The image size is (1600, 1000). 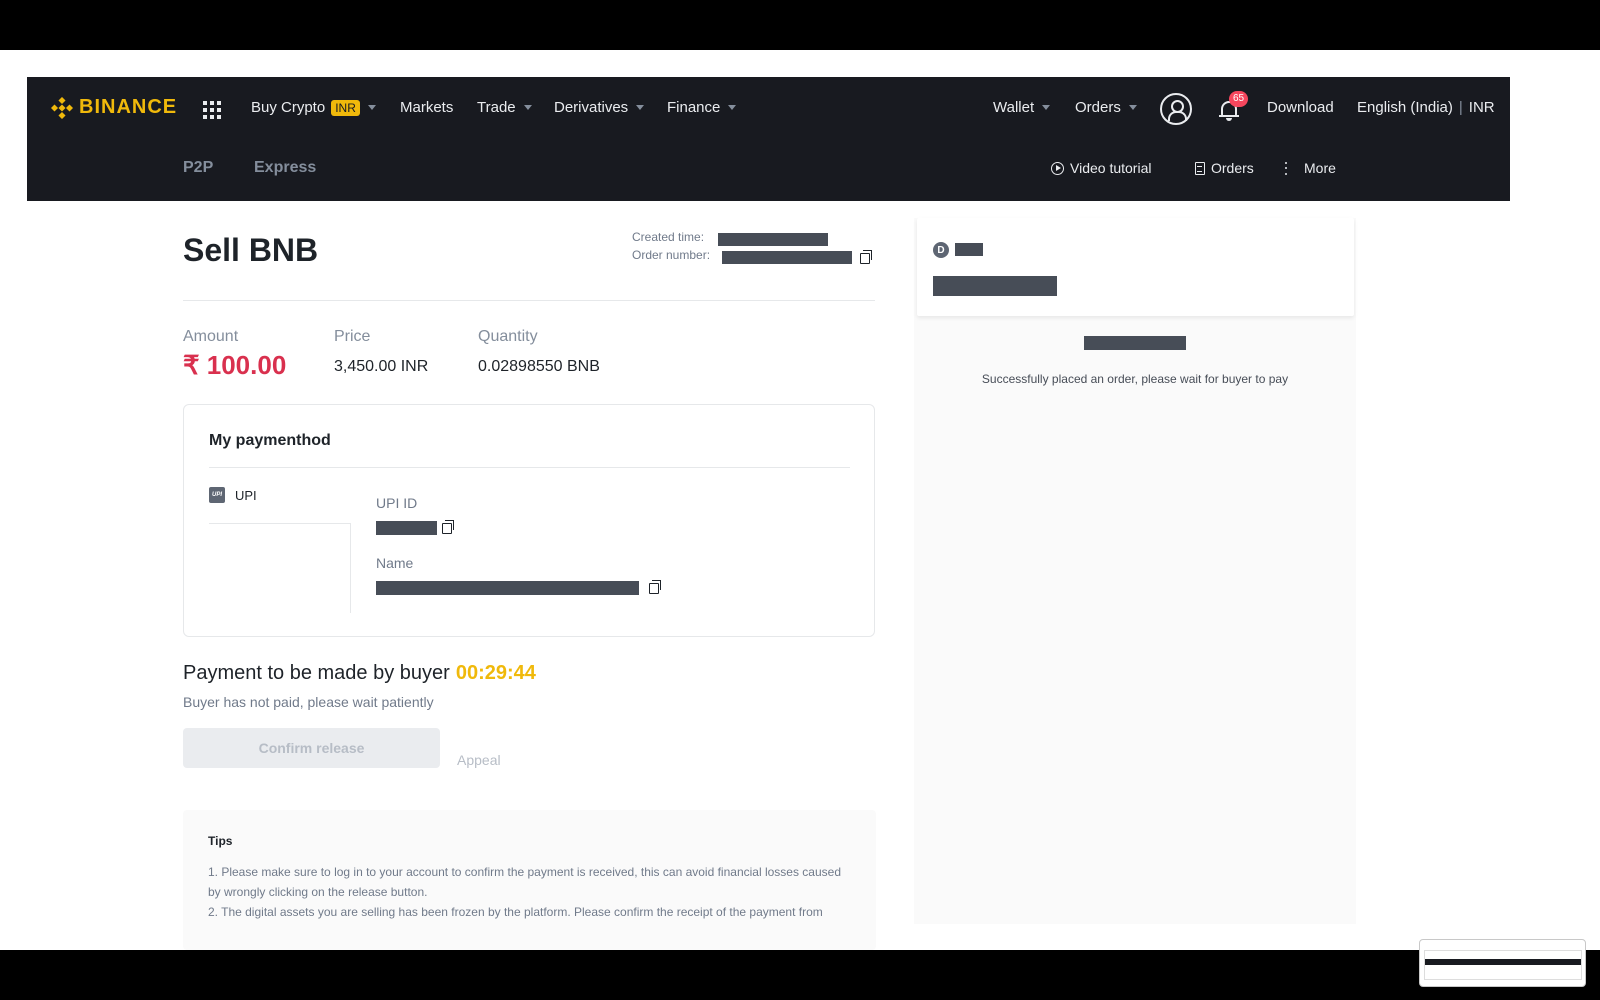 I want to click on screen-thumbnail, so click(x=1502, y=963).